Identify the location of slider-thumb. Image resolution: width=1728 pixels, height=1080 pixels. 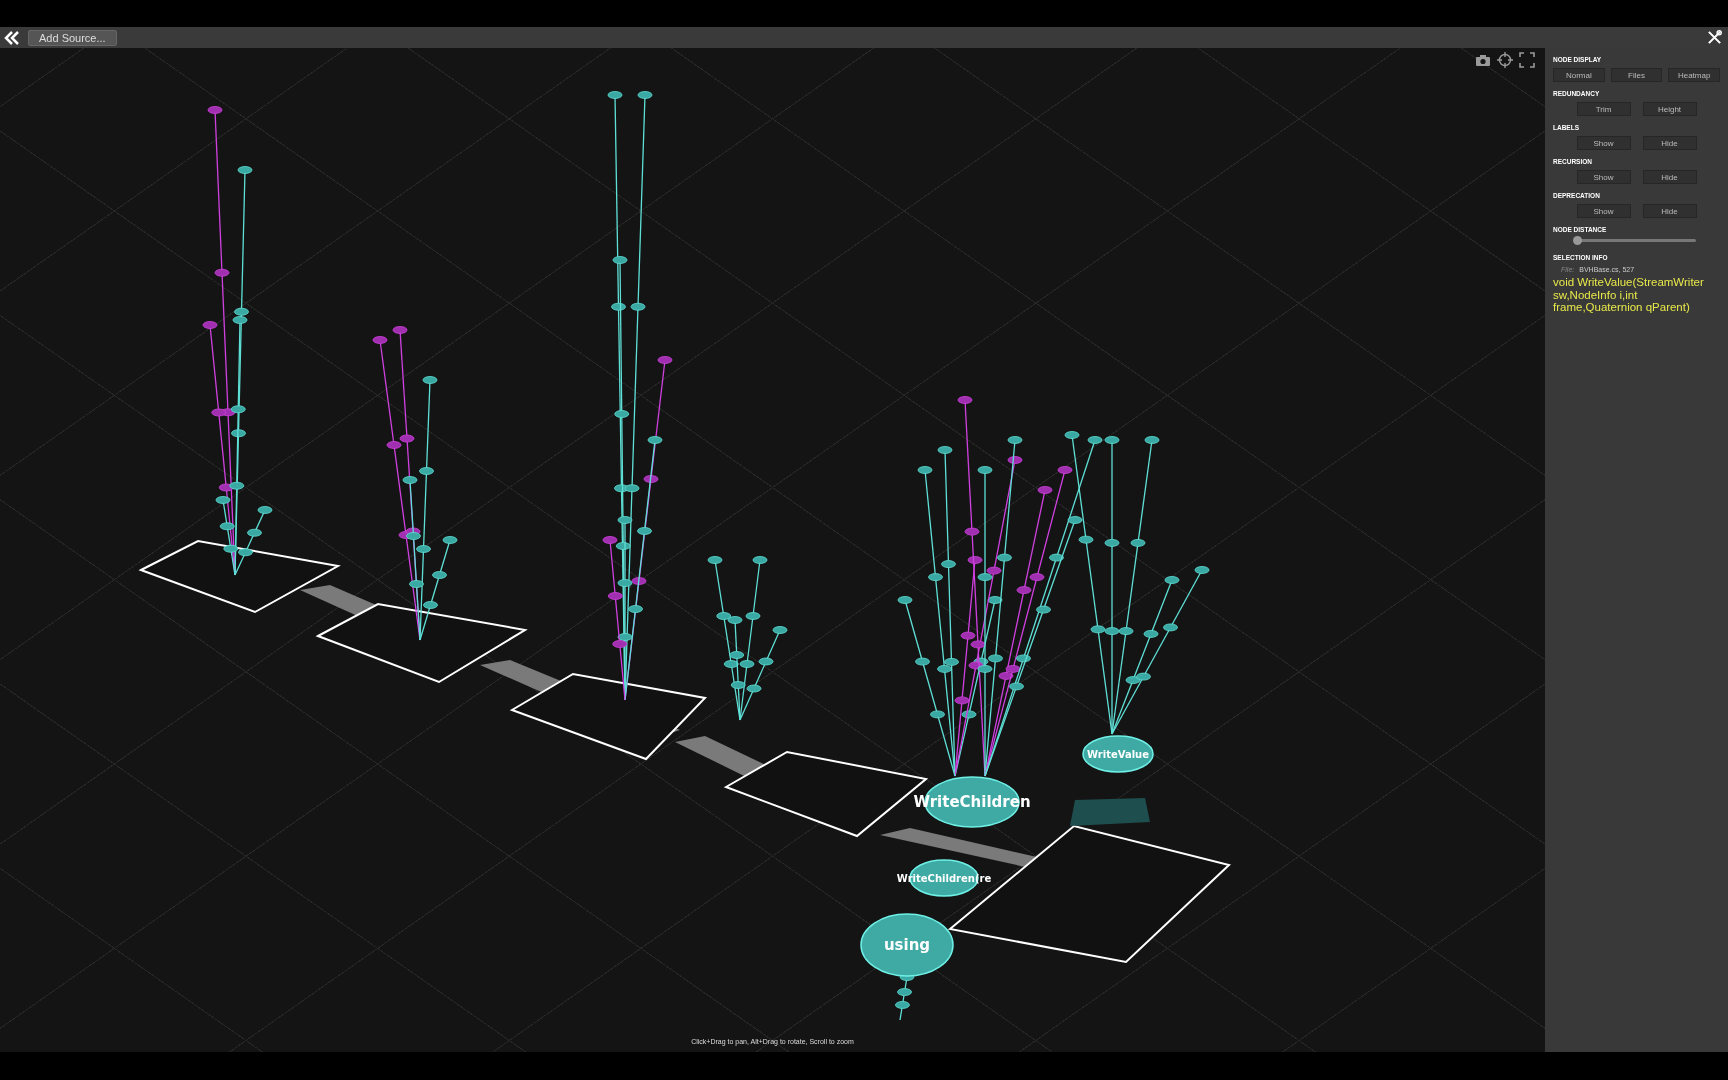
(1577, 240).